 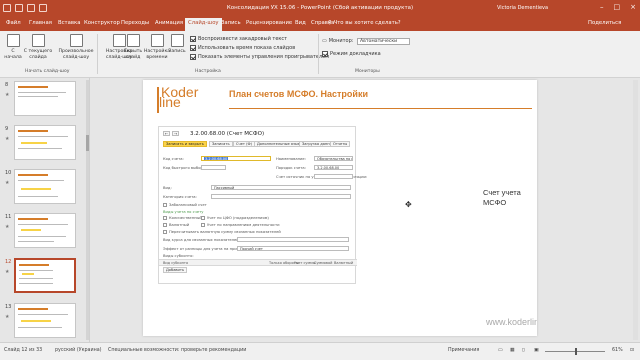 What do you see at coordinates (203, 24) in the screenshot?
I see `tab-slideshow: Слайд-шоу` at bounding box center [203, 24].